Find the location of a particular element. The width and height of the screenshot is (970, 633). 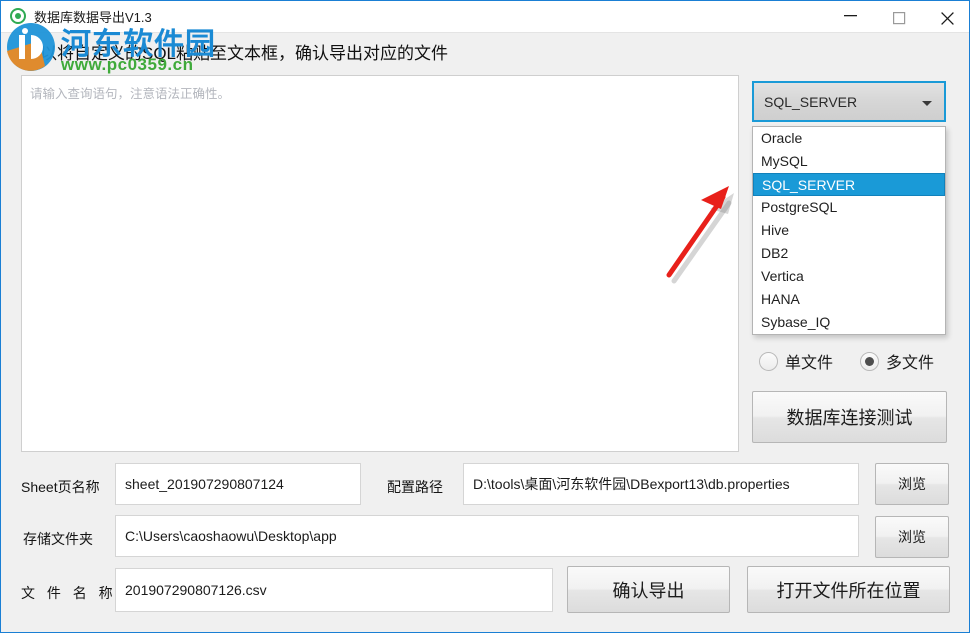

file-mode-radio-group: 单文件 多文件 is located at coordinates (859, 361).